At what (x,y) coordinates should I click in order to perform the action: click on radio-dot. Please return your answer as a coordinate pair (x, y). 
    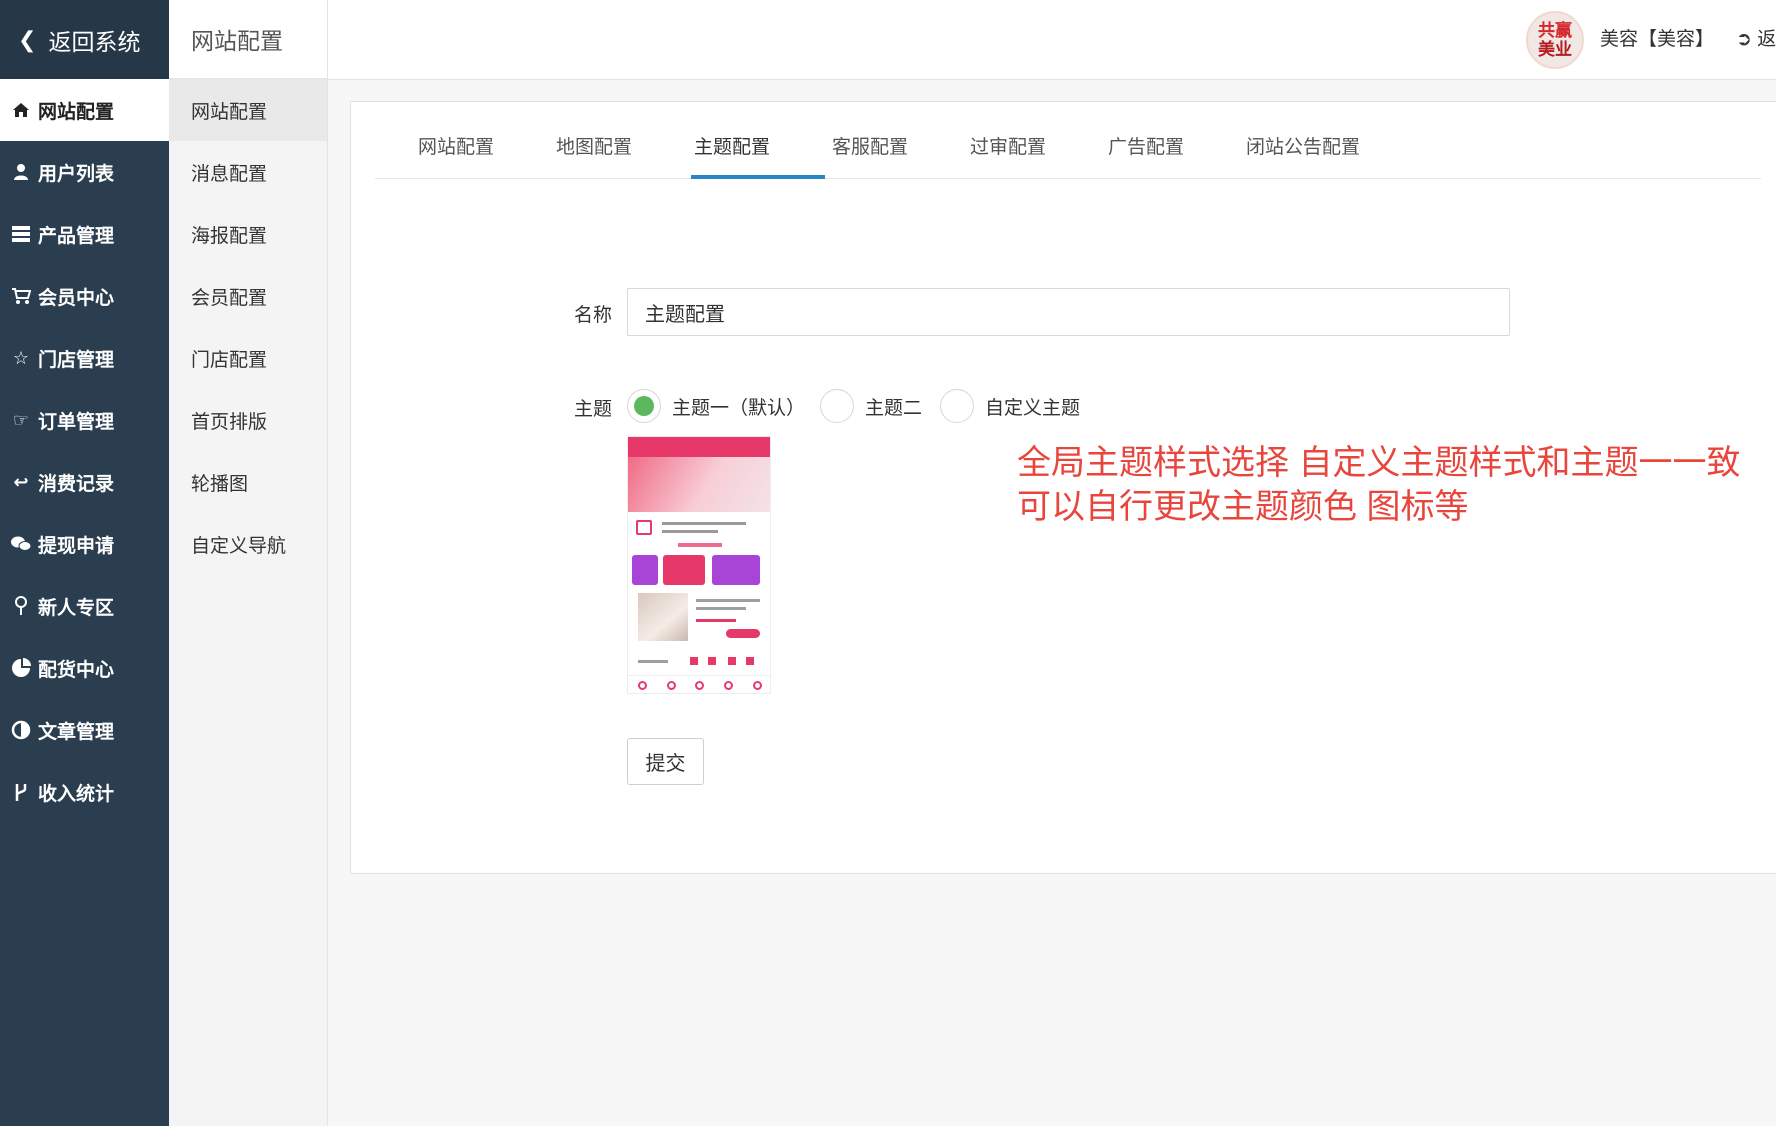
    Looking at the image, I should click on (644, 406).